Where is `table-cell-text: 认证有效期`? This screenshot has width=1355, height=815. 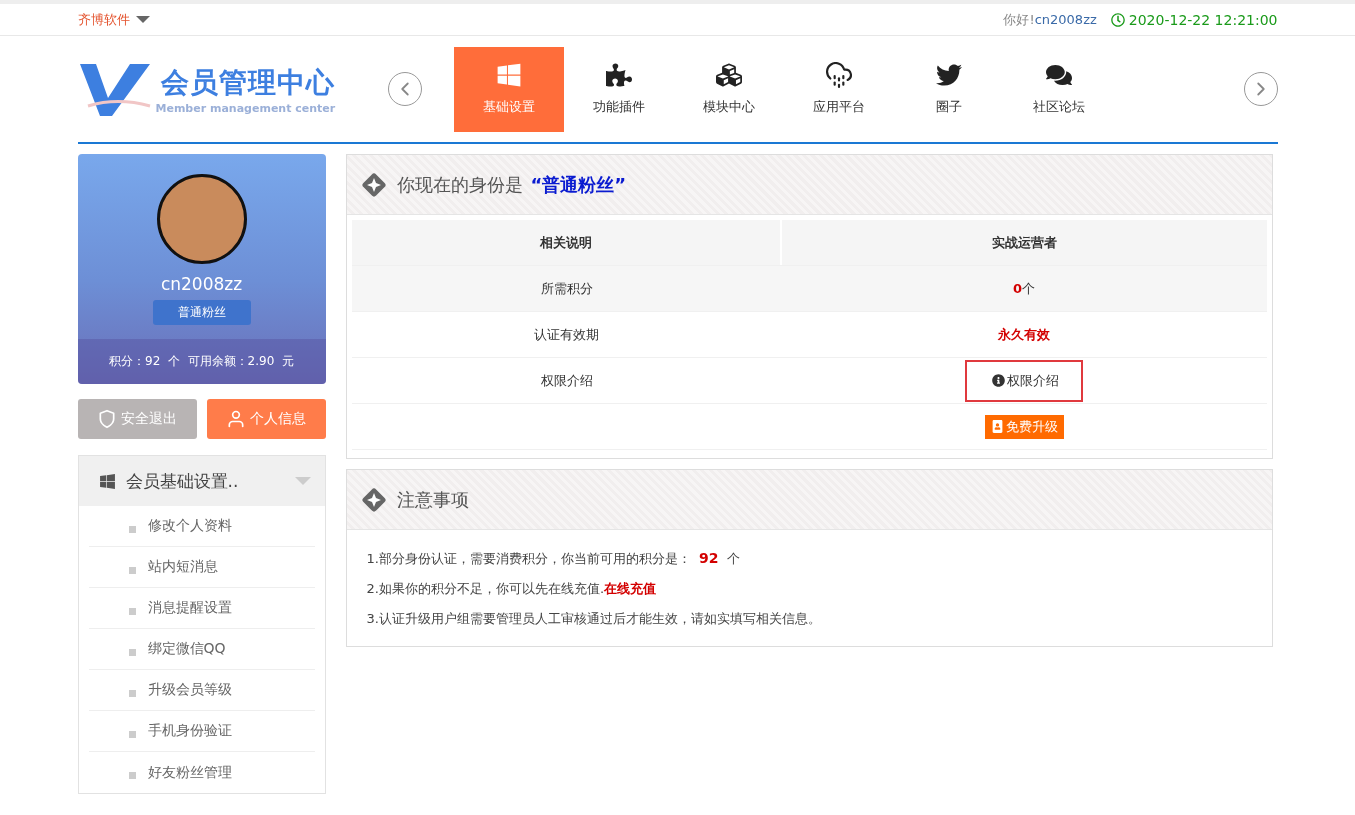
table-cell-text: 认证有效期 is located at coordinates (566, 334).